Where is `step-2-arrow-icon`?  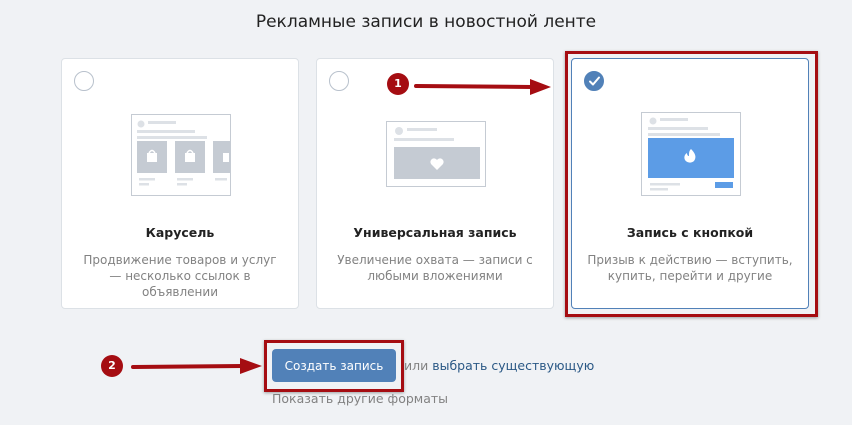 step-2-arrow-icon is located at coordinates (196, 366).